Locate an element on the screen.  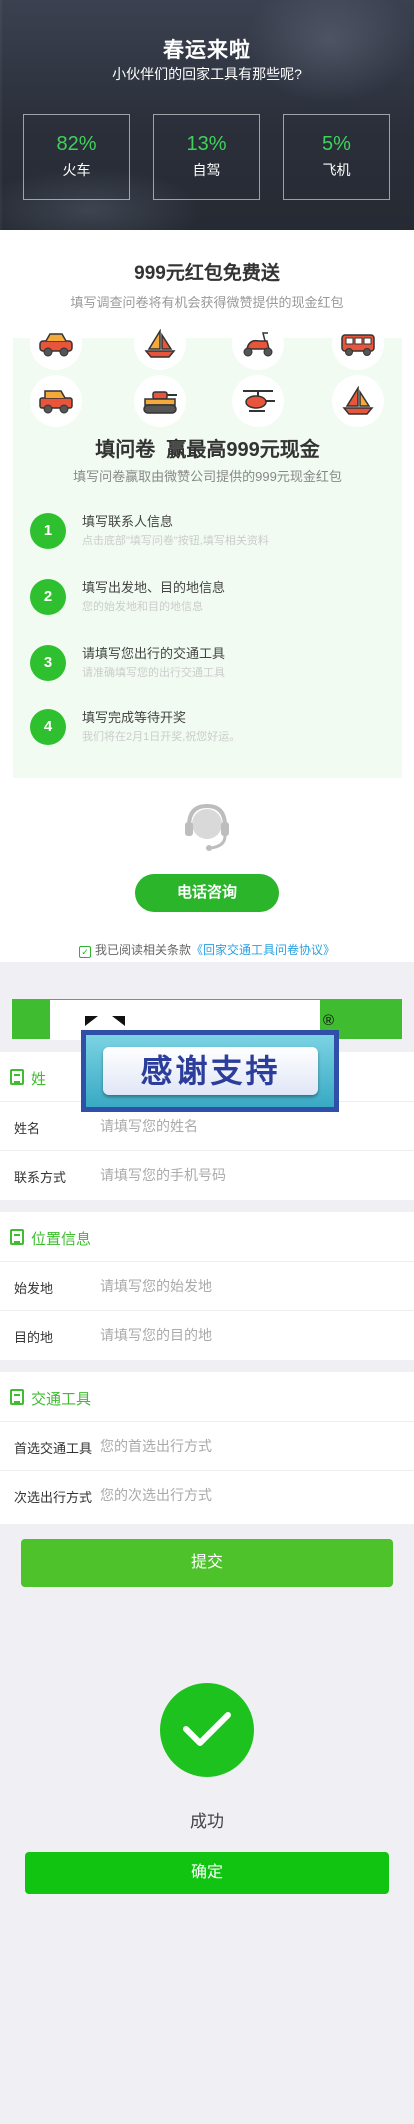
stat-plane: 5% 飞机 is located at coordinates (336, 157).